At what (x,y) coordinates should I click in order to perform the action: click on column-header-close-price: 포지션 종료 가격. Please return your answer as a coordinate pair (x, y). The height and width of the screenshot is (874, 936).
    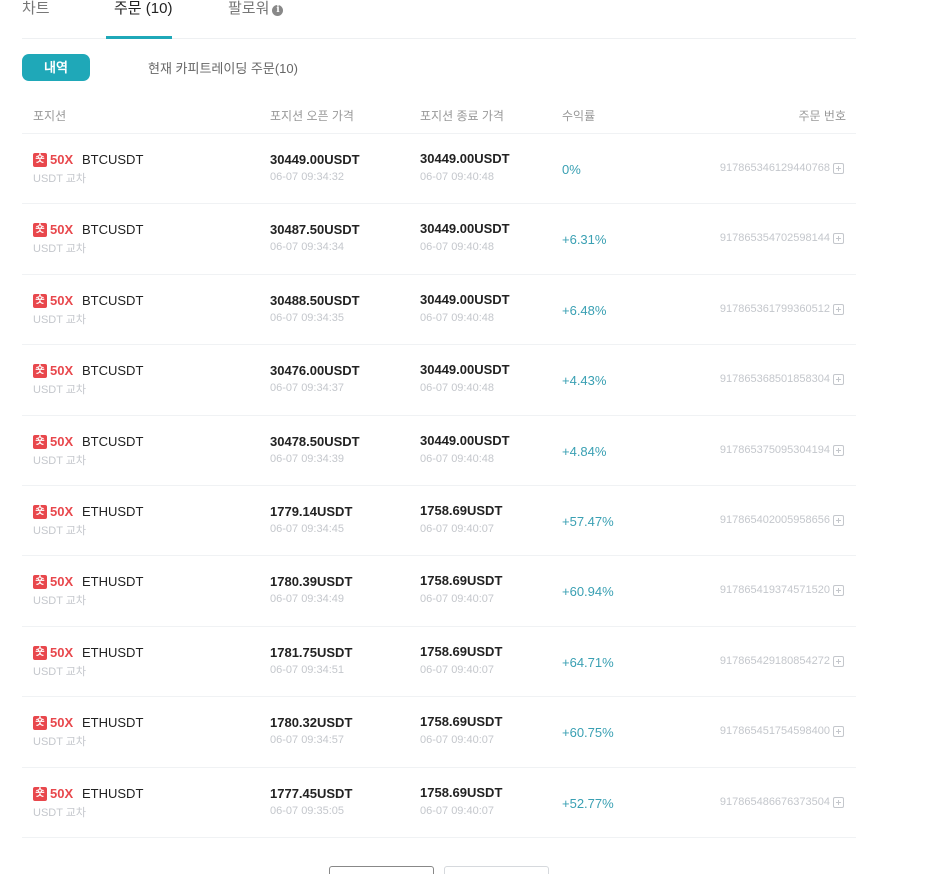
    Looking at the image, I should click on (462, 116).